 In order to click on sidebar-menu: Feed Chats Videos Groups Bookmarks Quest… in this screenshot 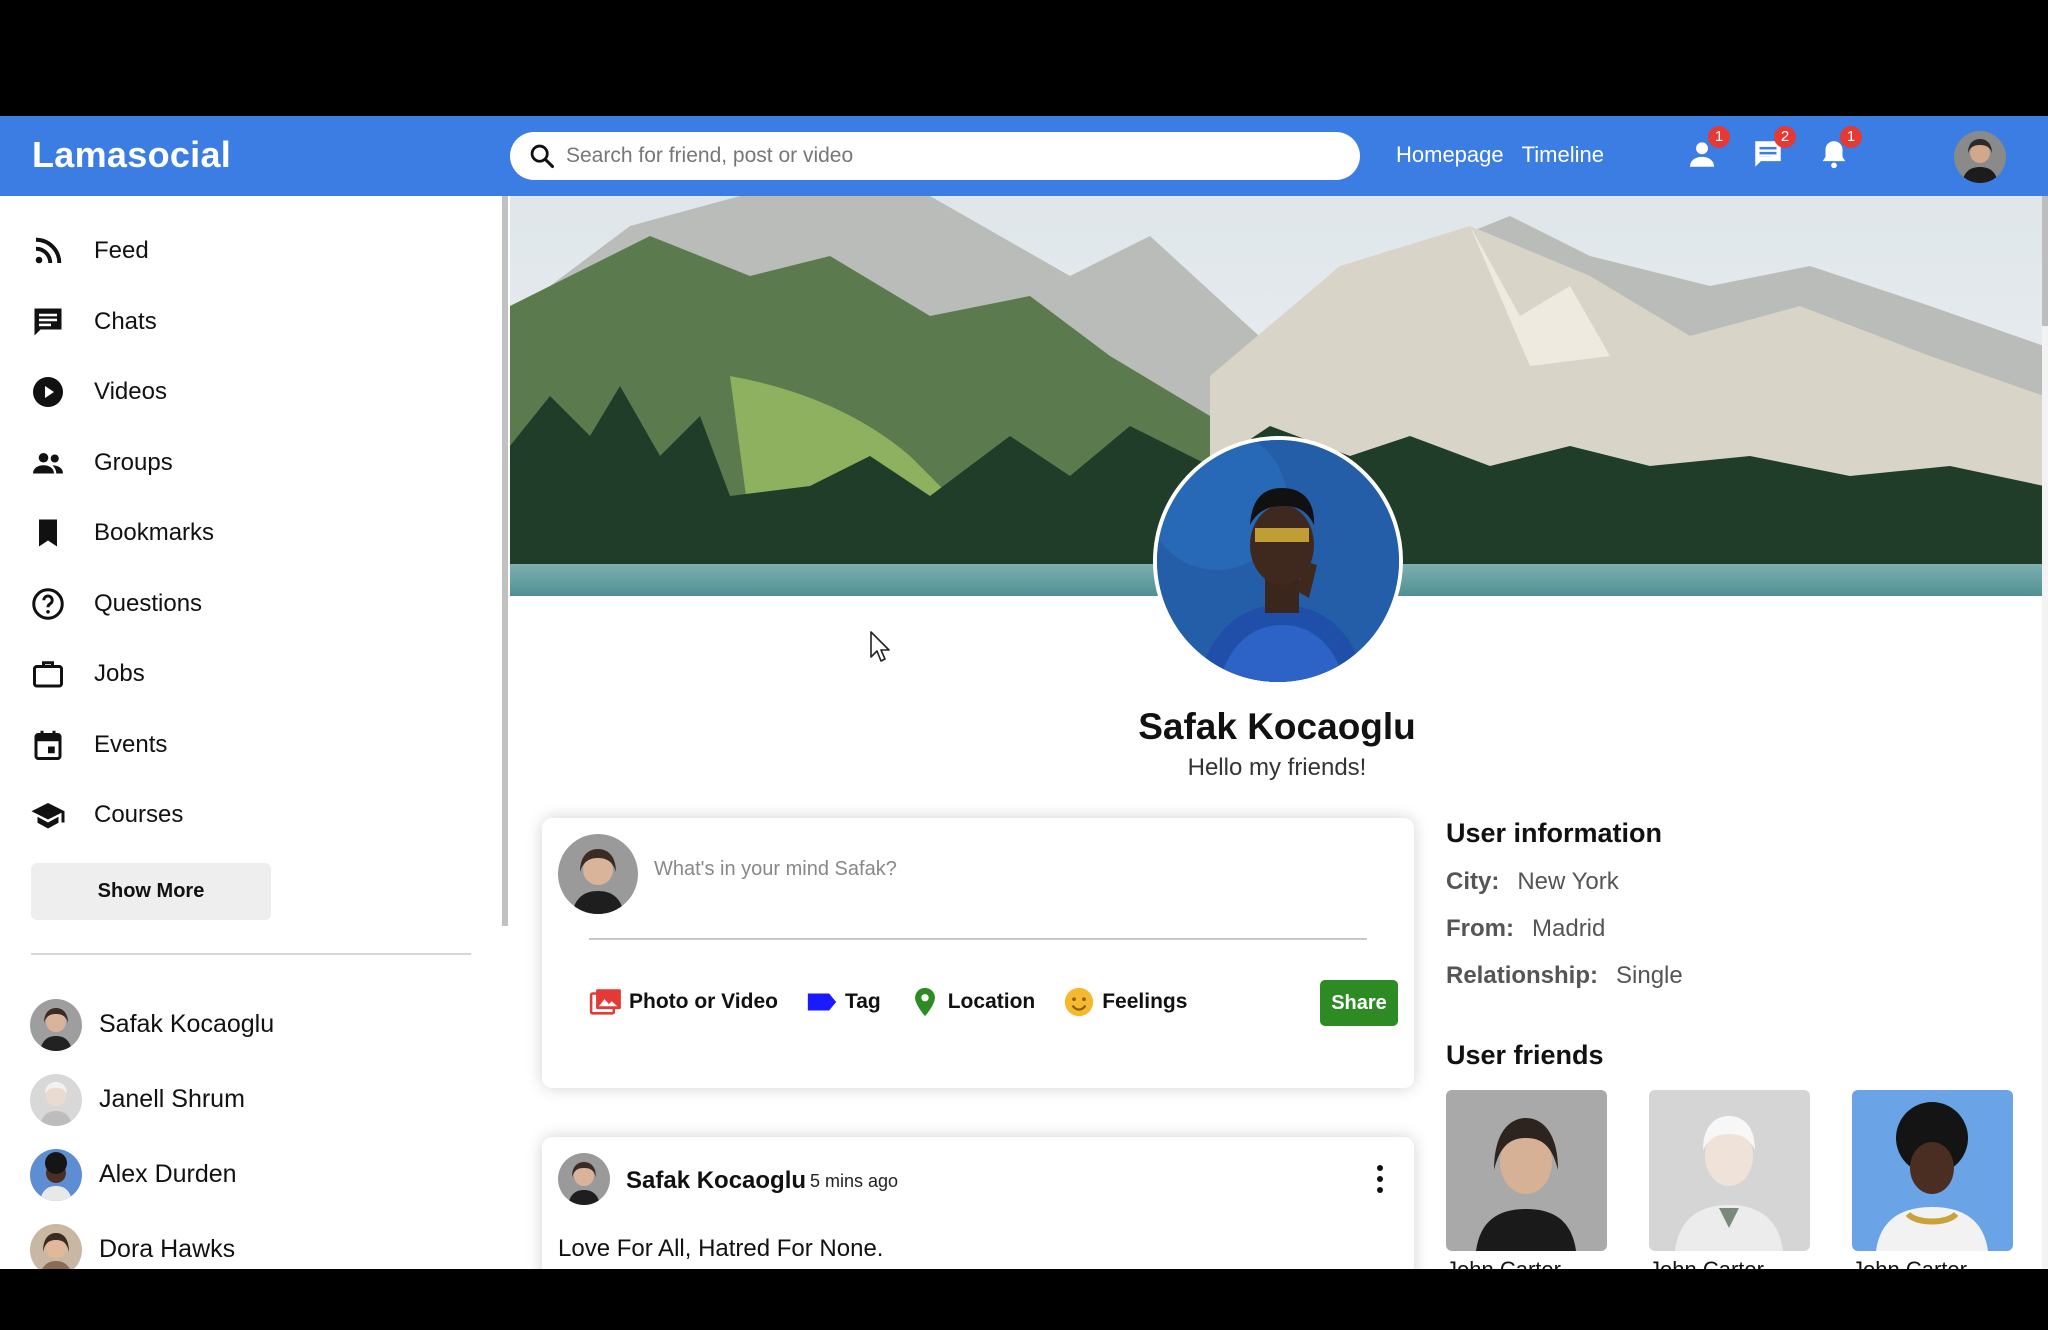, I will do `click(122, 533)`.